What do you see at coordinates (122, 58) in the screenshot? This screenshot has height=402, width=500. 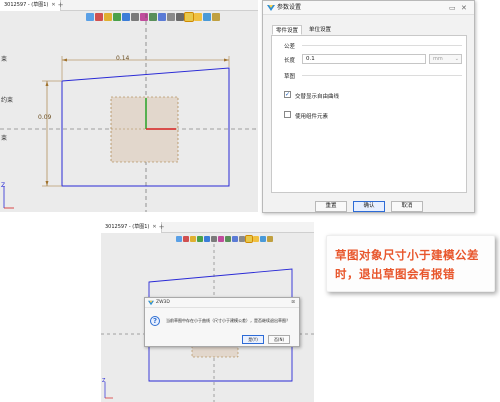 I see `width-dimension-value: 0.14` at bounding box center [122, 58].